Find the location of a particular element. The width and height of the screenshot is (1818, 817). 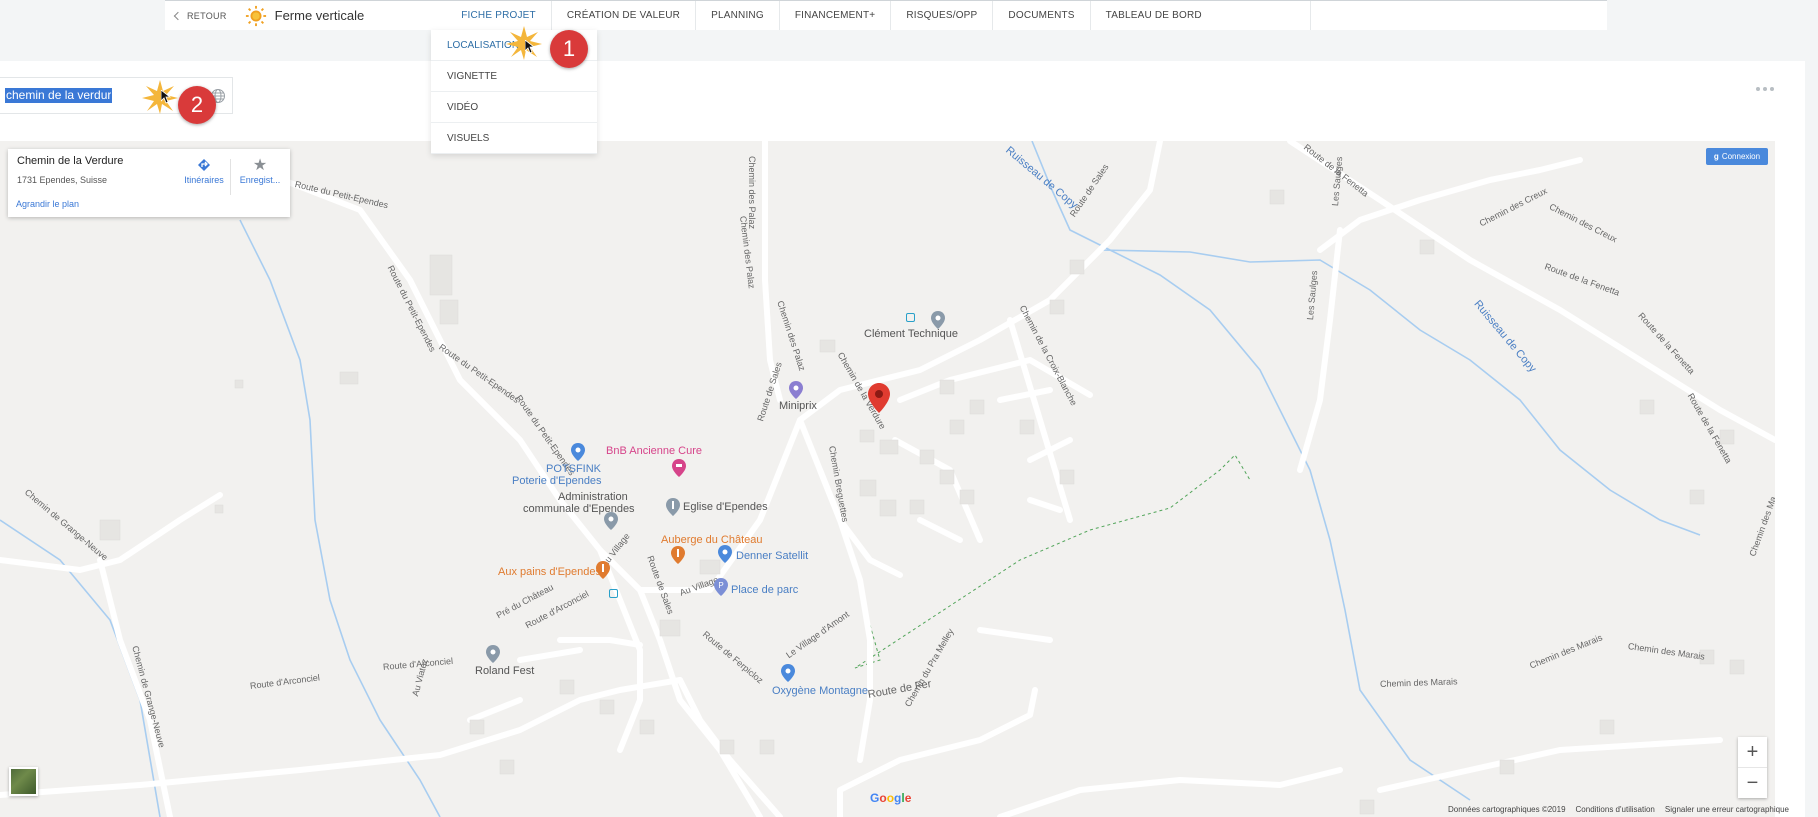

divider is located at coordinates (230, 177).